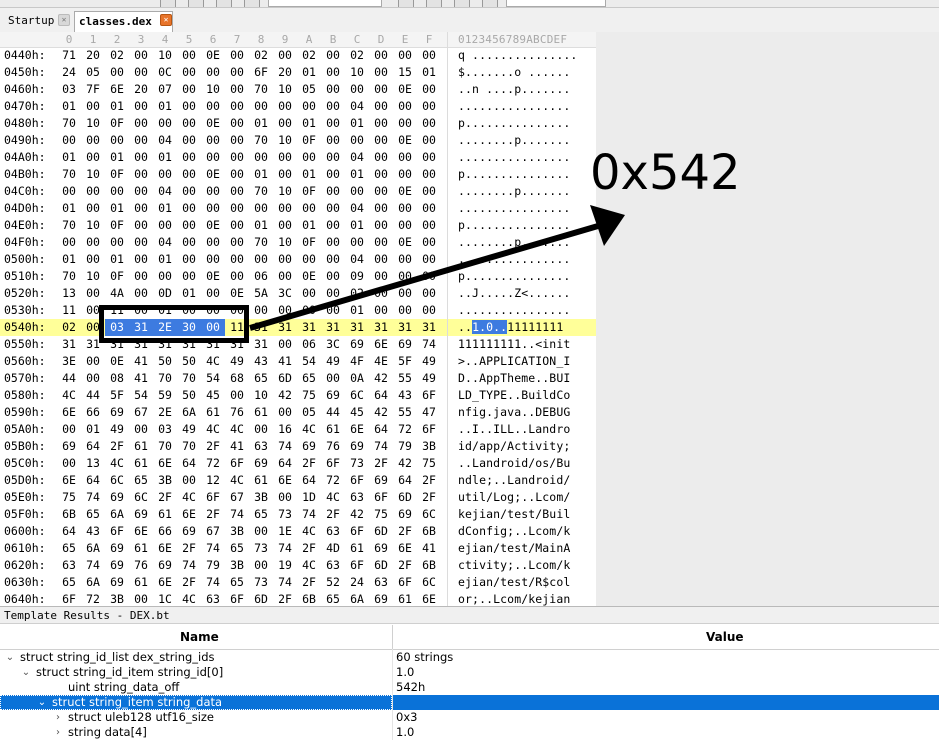  Describe the element at coordinates (429, 446) in the screenshot. I see `hex-byte: 3B` at that location.